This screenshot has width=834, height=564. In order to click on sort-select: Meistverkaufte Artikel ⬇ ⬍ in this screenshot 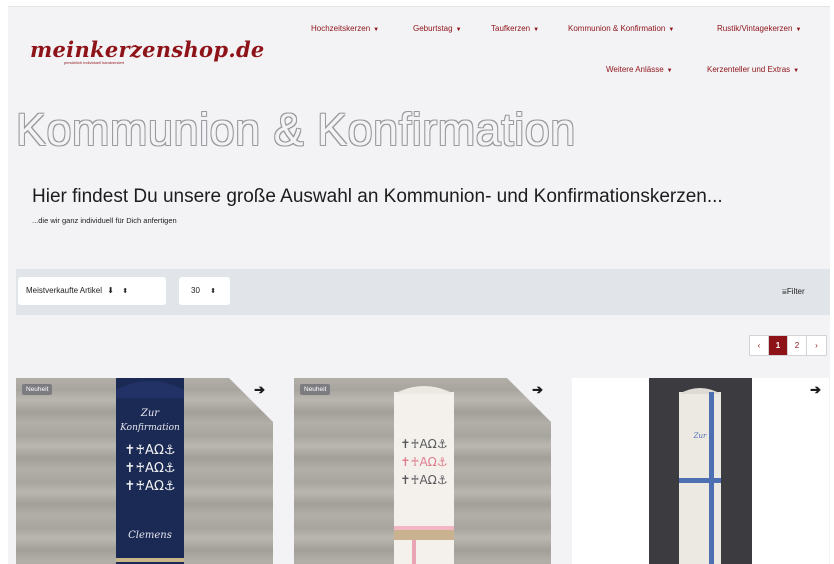, I will do `click(92, 291)`.